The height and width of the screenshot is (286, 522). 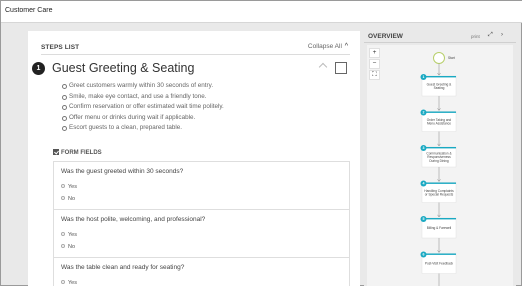 I want to click on chevron-up-icon: ^, so click(x=346, y=46).